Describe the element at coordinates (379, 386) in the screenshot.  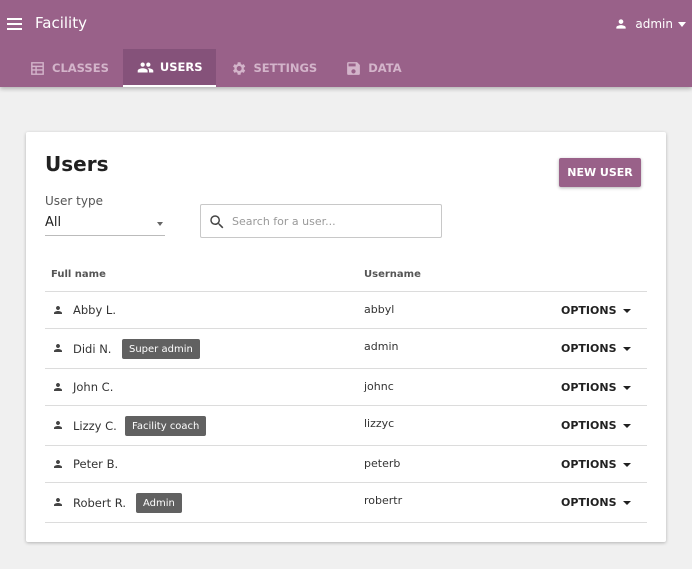
I see `user-username: johnc` at that location.